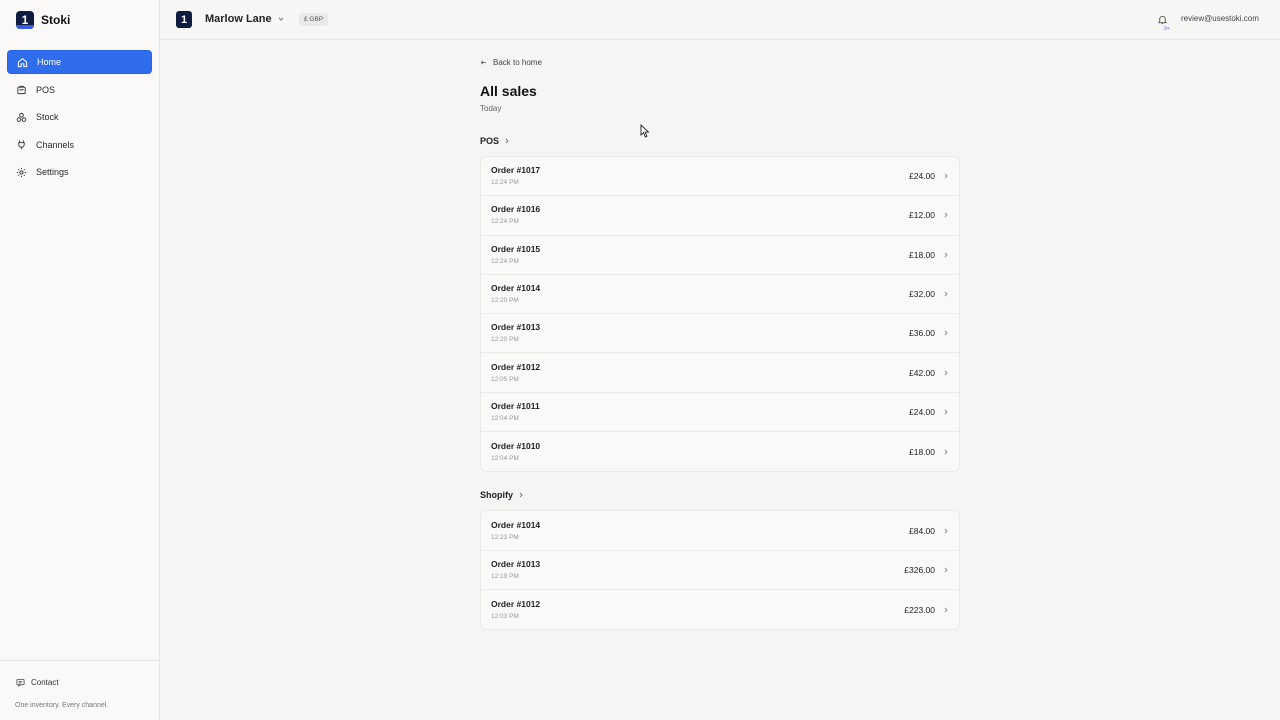 Image resolution: width=1280 pixels, height=720 pixels. What do you see at coordinates (720, 531) in the screenshot?
I see `order-row: Order #1014 12:23 PM £84.00` at bounding box center [720, 531].